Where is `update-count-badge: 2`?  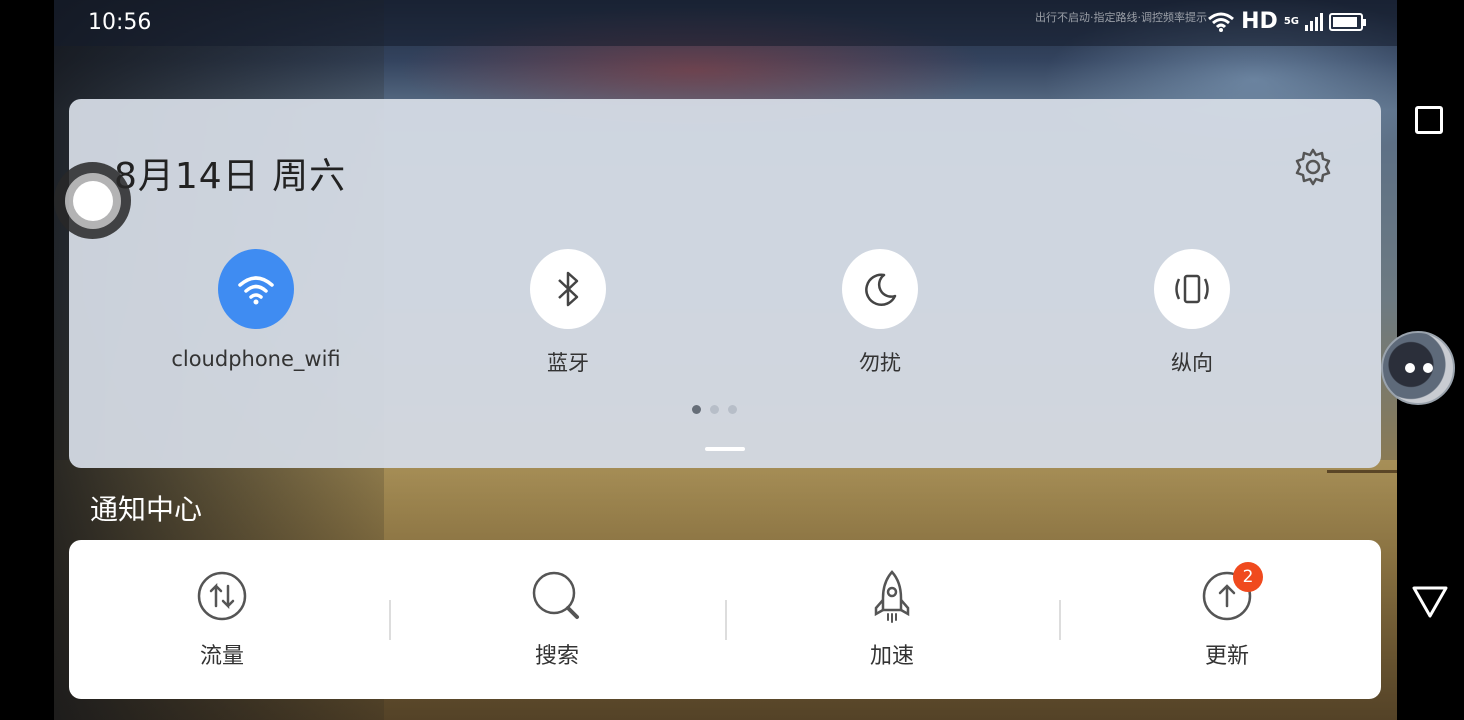 update-count-badge: 2 is located at coordinates (1248, 577).